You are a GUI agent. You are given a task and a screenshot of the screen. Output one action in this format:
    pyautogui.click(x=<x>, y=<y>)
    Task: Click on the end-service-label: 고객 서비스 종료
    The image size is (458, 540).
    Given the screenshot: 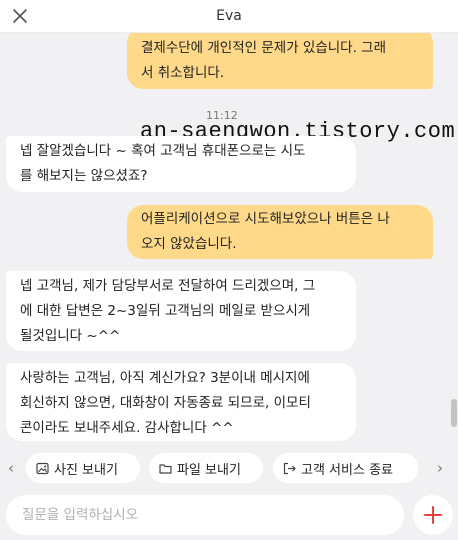 What is the action you would take?
    pyautogui.click(x=347, y=470)
    